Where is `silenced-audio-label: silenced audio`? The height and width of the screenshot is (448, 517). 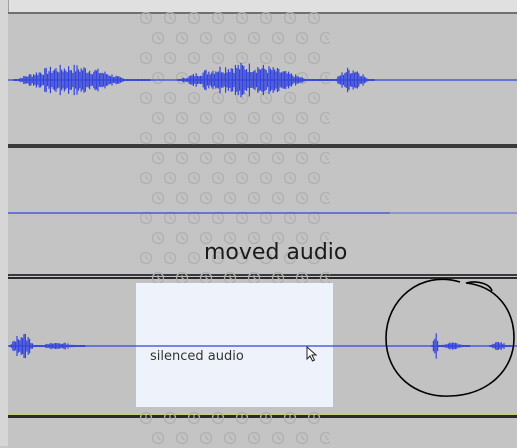
silenced-audio-label: silenced audio is located at coordinates (197, 356).